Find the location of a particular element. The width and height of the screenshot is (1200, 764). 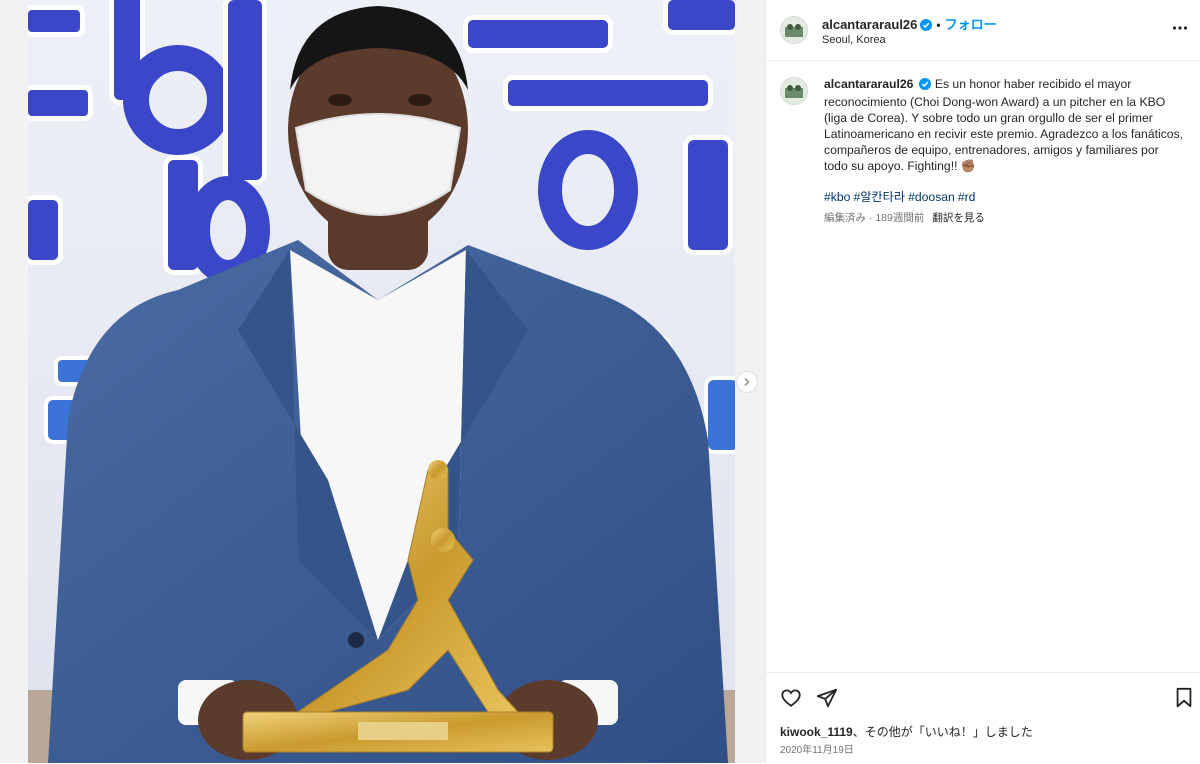

paper-plane-icon is located at coordinates (827, 698).